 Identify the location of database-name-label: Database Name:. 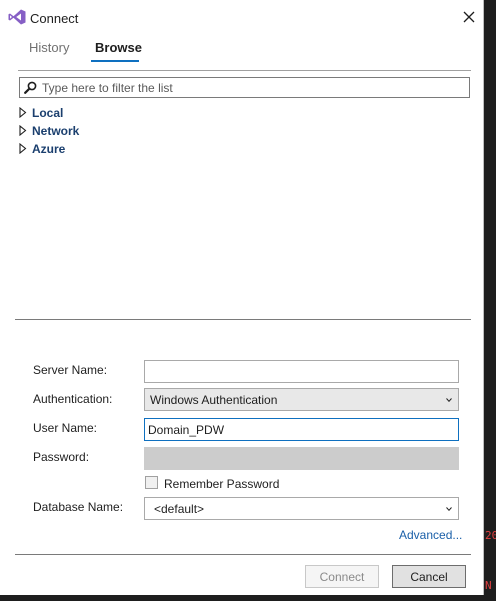
(78, 507).